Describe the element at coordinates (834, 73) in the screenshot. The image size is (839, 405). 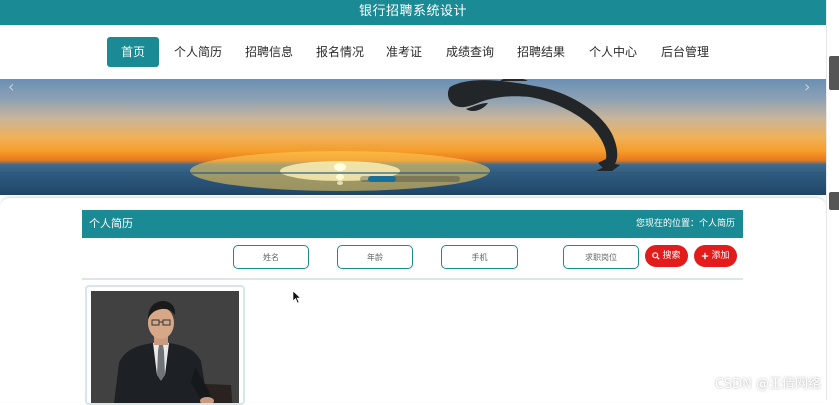
I see `scrollbar-thumb` at that location.